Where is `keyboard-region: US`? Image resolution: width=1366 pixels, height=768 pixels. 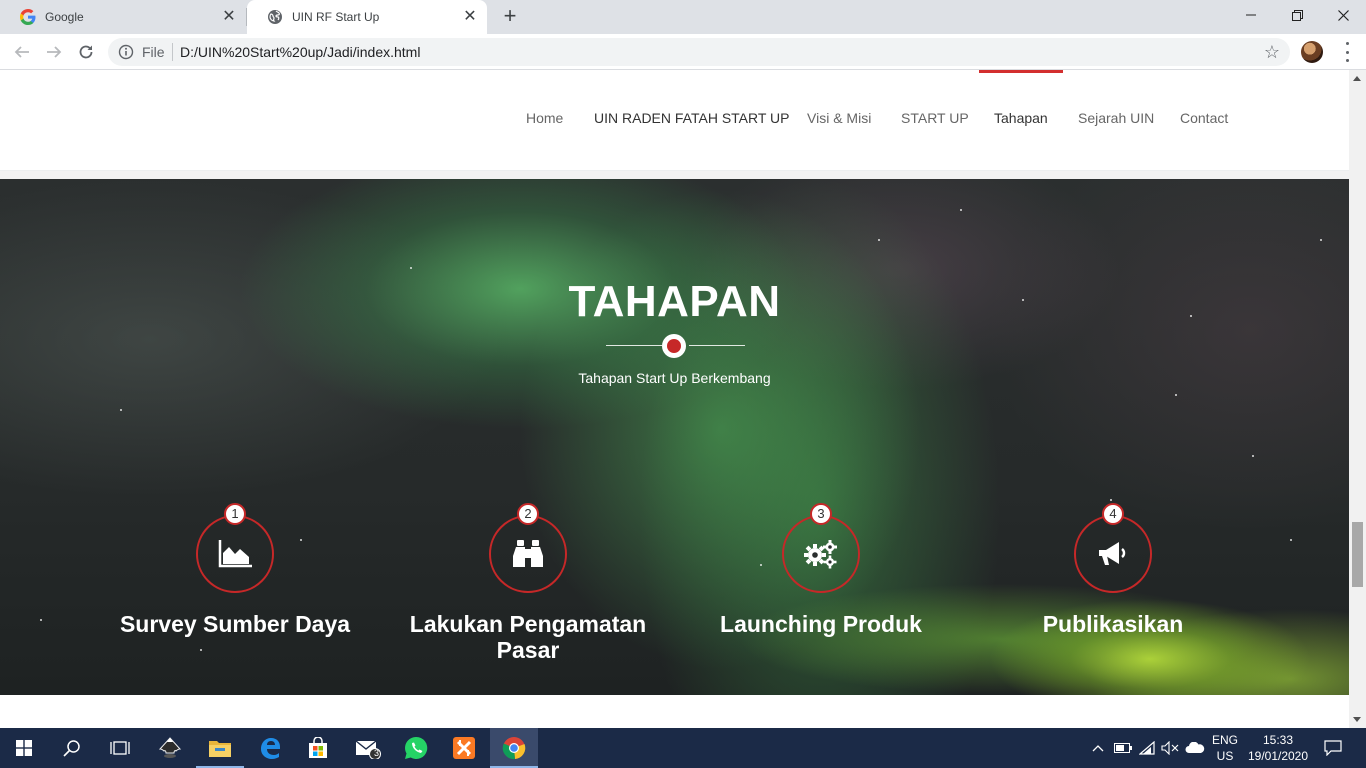
keyboard-region: US is located at coordinates (1225, 756).